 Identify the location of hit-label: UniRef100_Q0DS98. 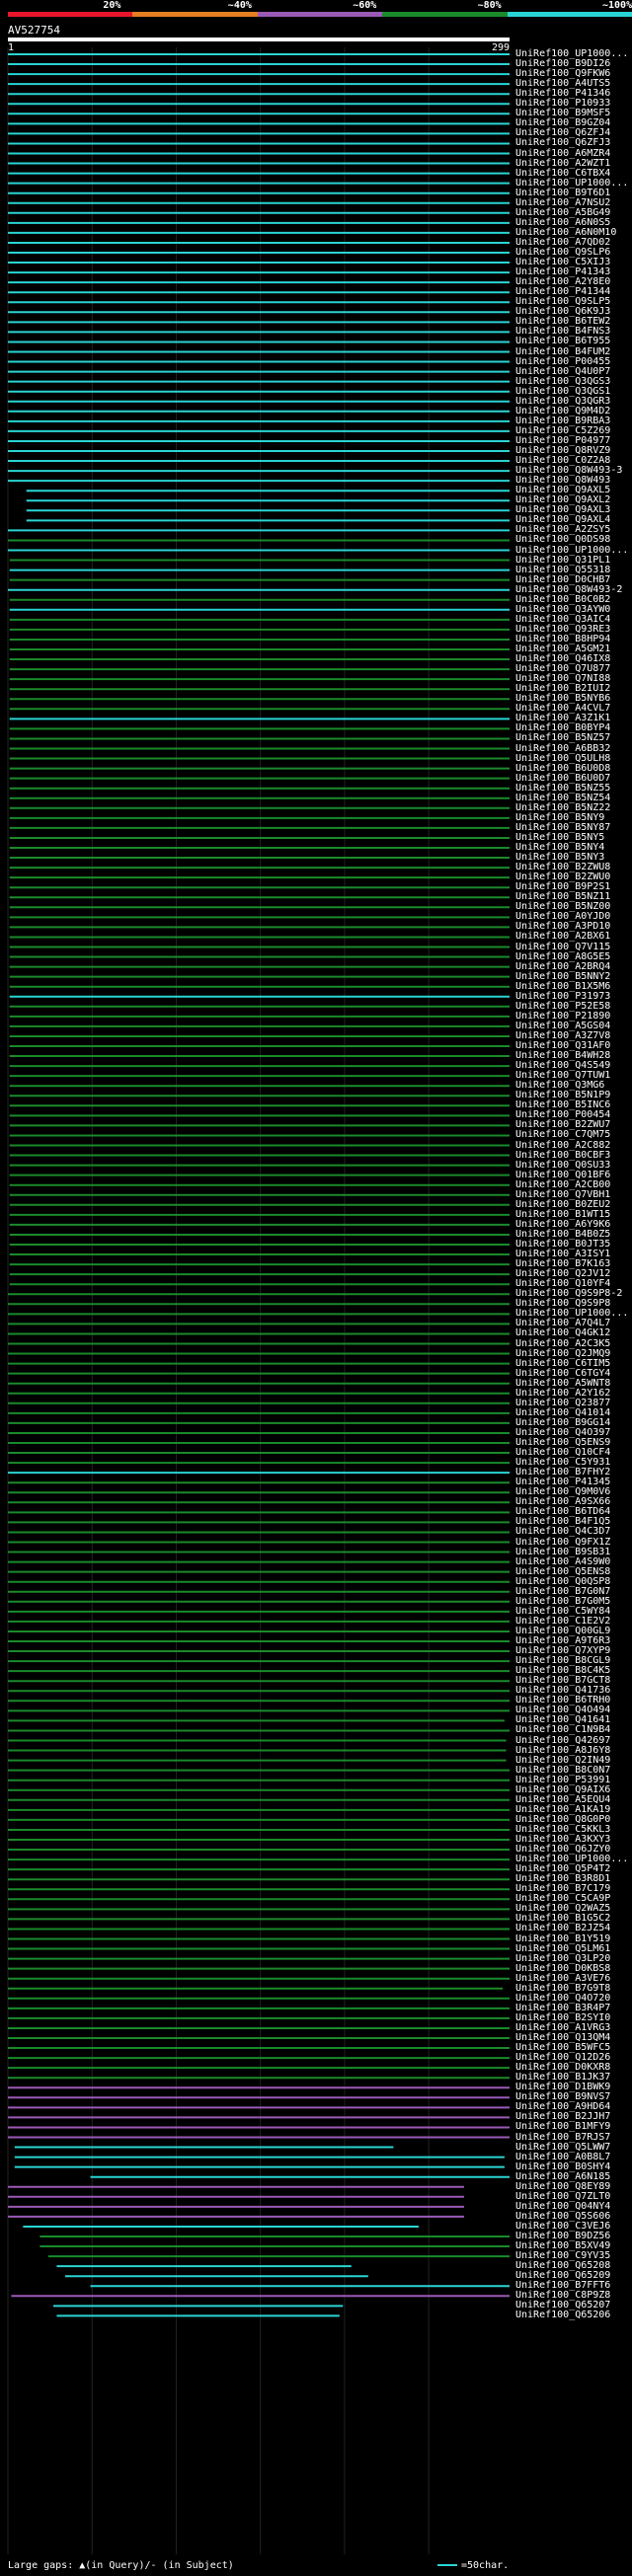
(562, 540).